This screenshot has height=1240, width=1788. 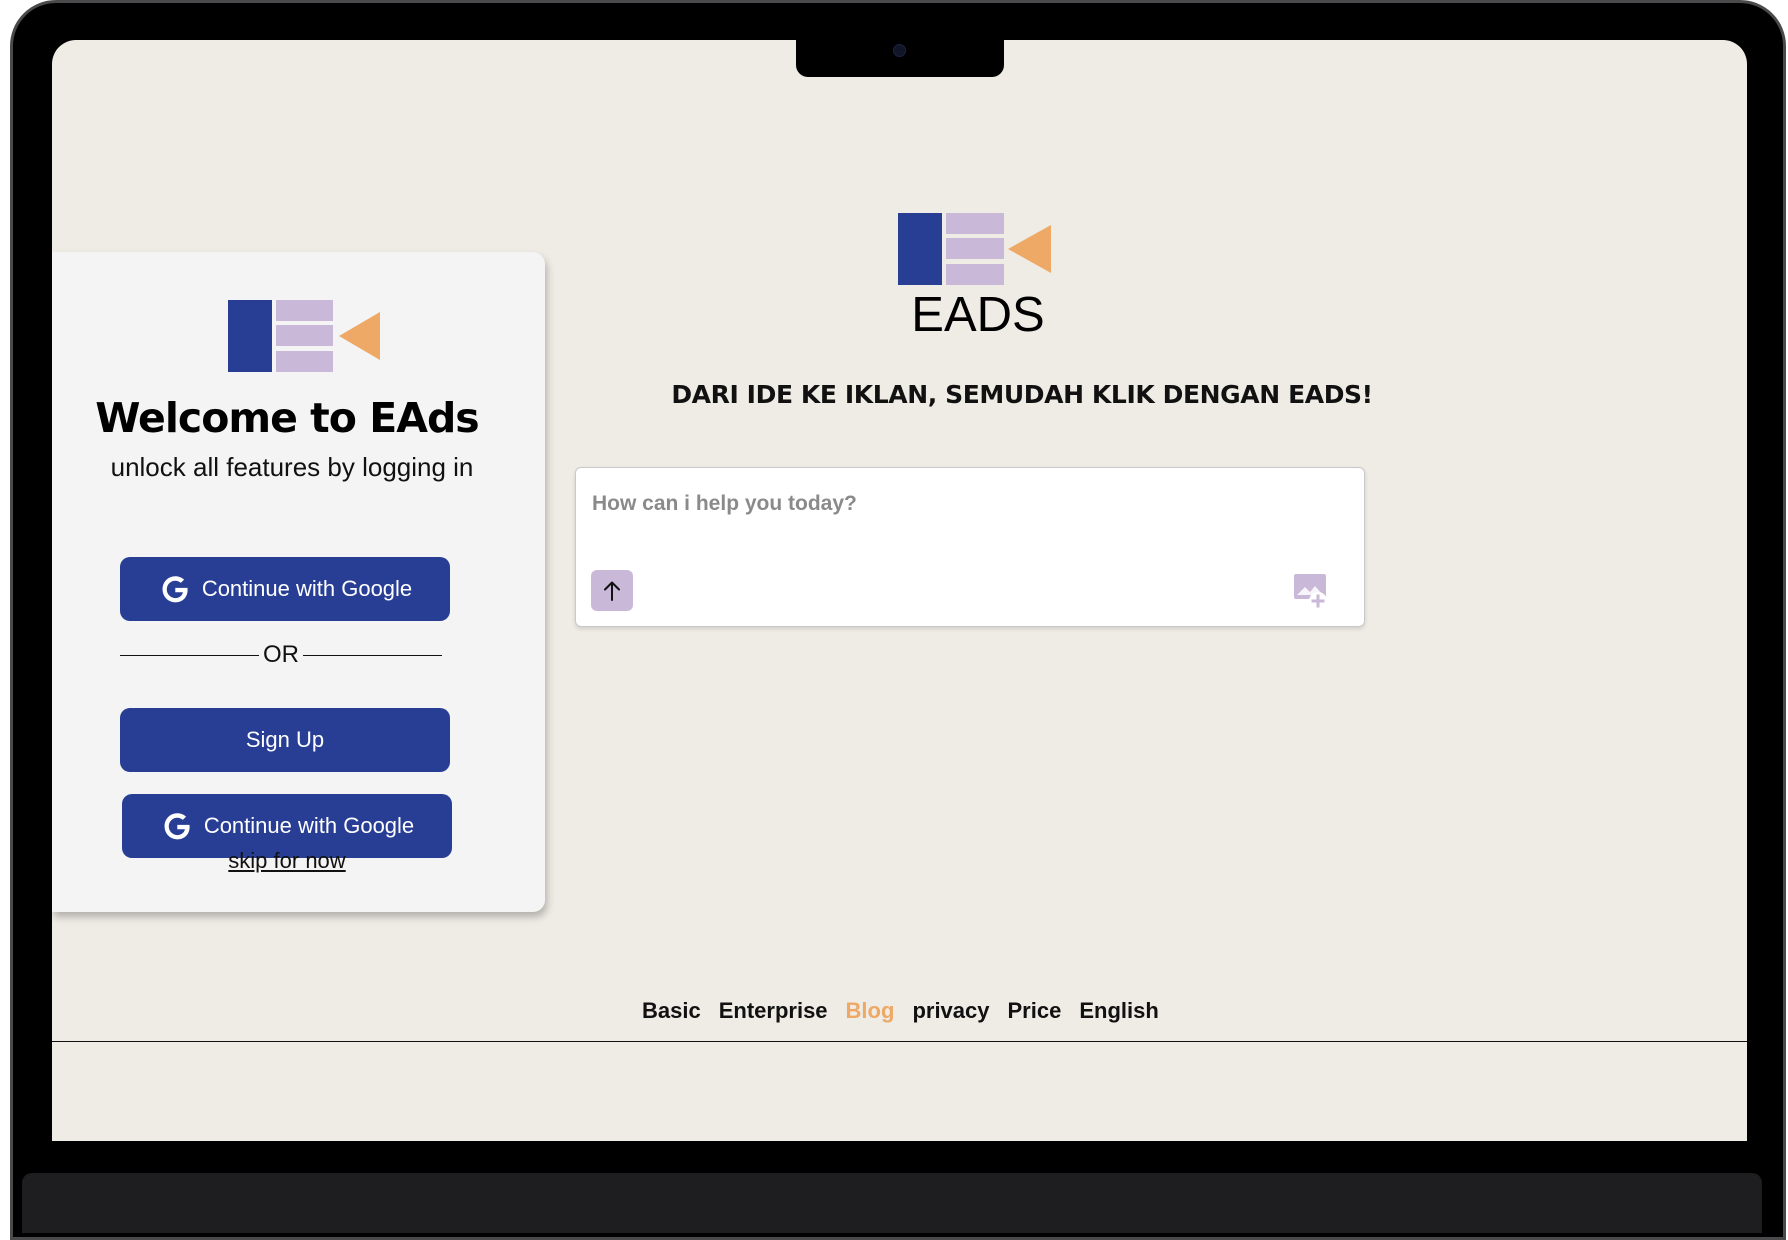 I want to click on divider-line-left, so click(x=189, y=655).